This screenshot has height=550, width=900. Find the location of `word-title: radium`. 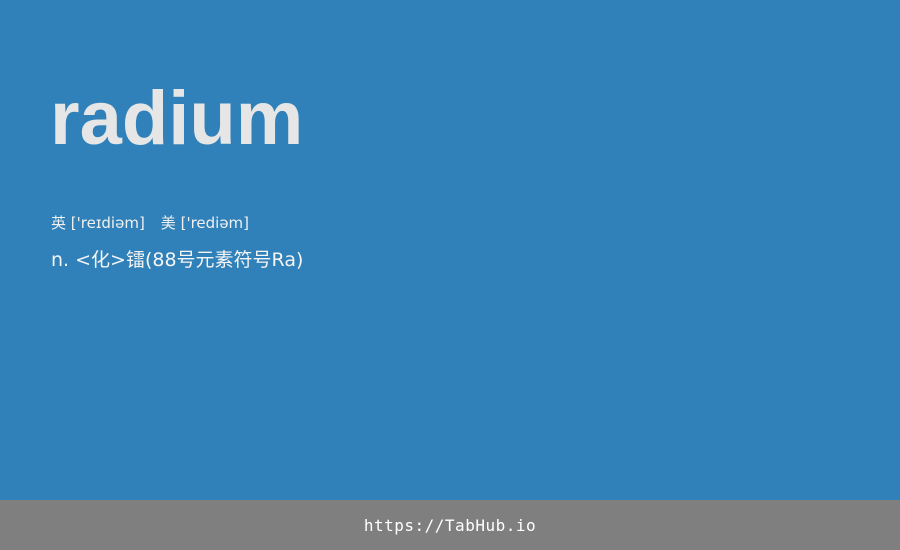

word-title: radium is located at coordinates (177, 118).